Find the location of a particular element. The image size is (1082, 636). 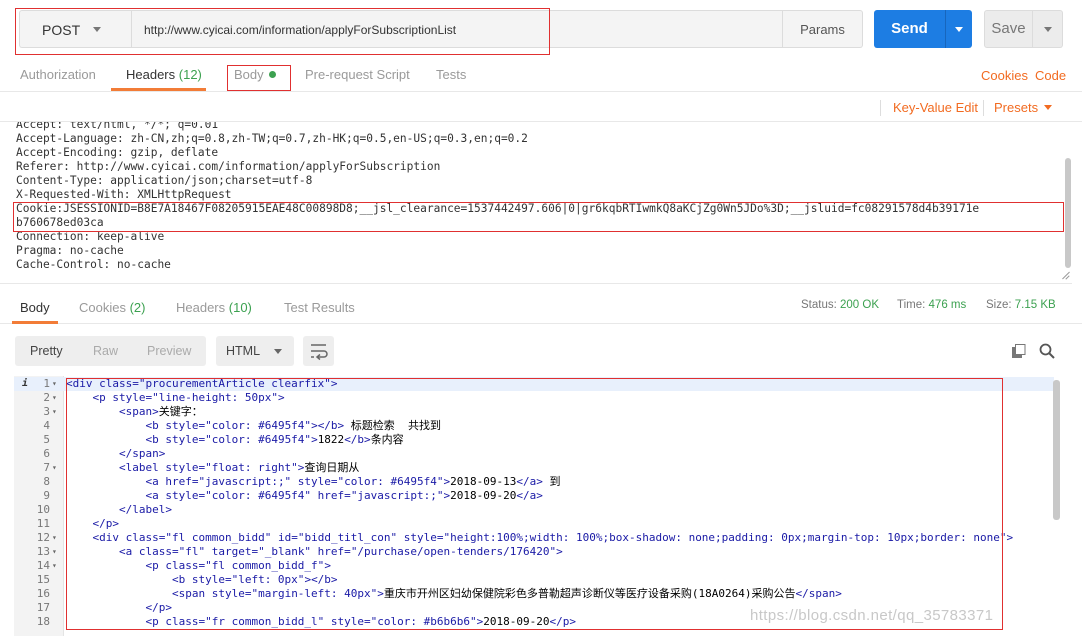

response-tab-headers: Headers (10) is located at coordinates (214, 307).